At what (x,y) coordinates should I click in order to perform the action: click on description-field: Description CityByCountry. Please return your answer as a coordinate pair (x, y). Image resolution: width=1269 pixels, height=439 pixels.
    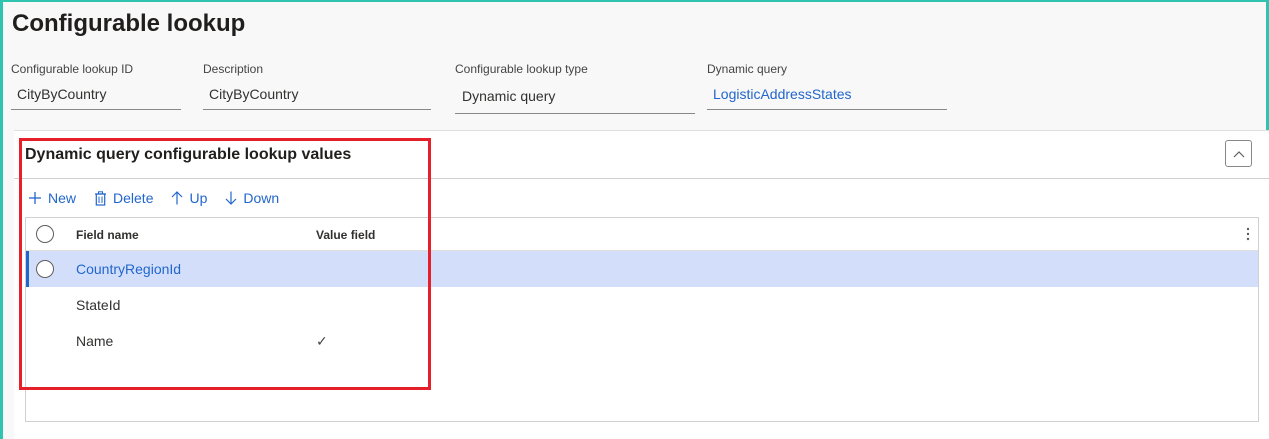
    Looking at the image, I should click on (317, 86).